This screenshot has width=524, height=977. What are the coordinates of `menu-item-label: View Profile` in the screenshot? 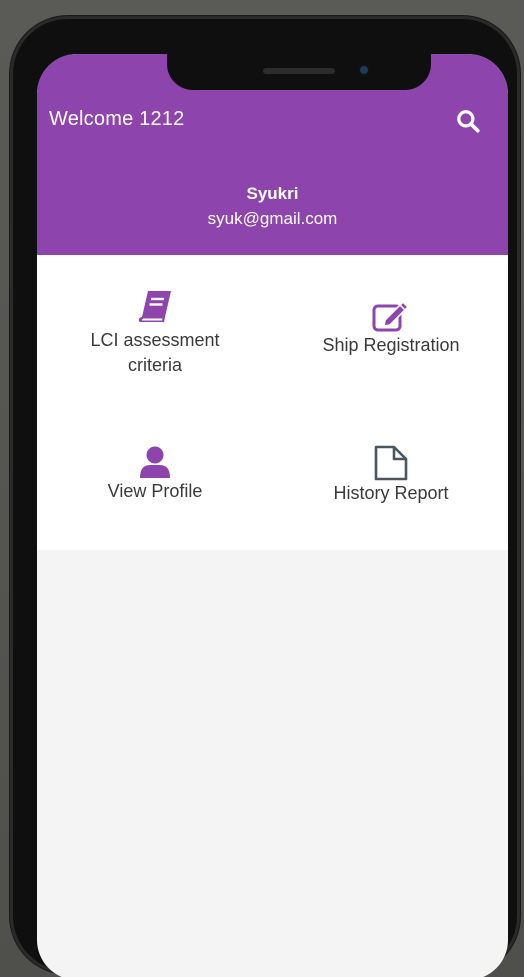 It's located at (155, 491).